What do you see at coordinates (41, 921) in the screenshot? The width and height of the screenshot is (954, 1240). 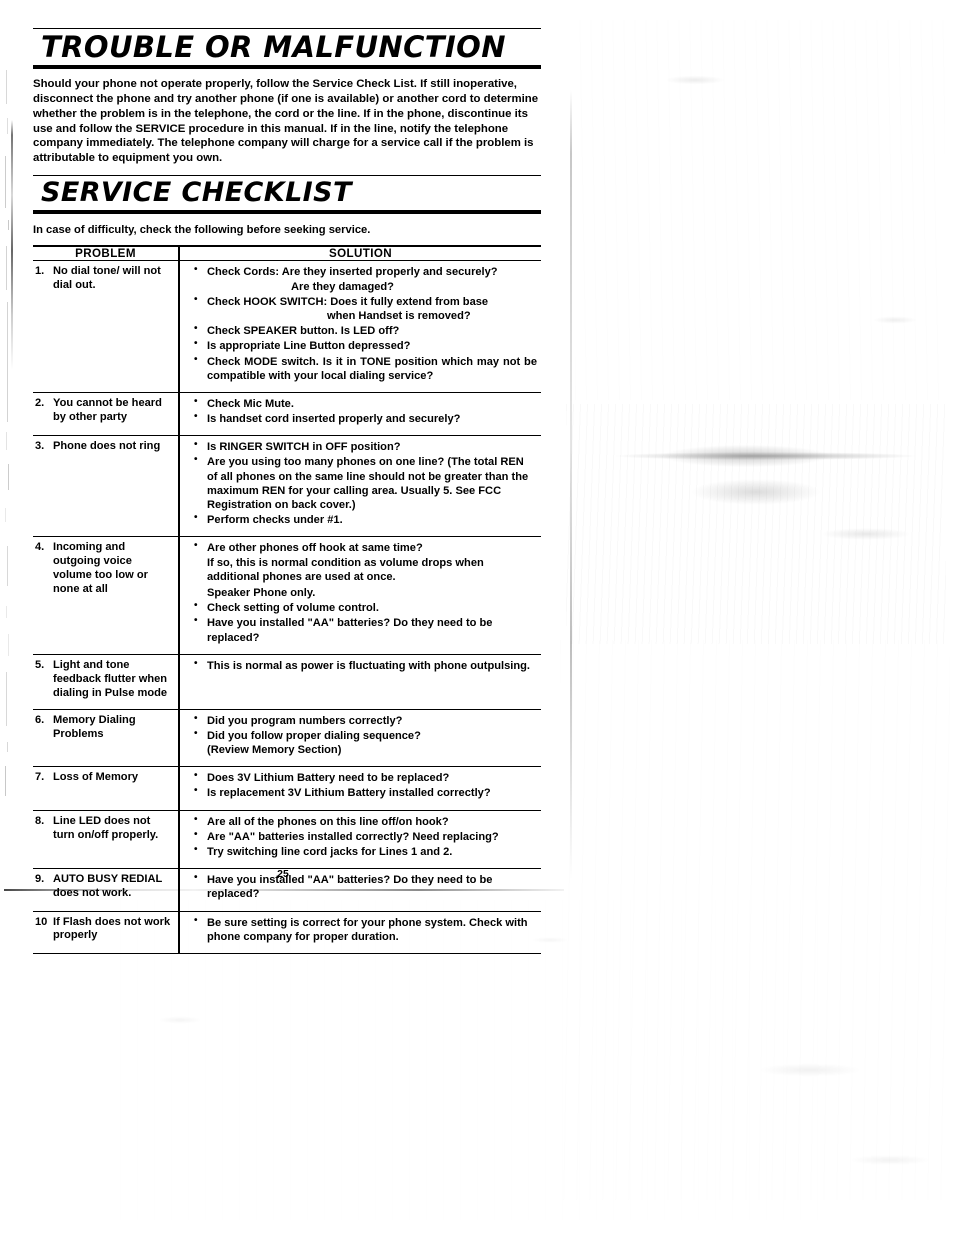 I see `problem-number: 10` at bounding box center [41, 921].